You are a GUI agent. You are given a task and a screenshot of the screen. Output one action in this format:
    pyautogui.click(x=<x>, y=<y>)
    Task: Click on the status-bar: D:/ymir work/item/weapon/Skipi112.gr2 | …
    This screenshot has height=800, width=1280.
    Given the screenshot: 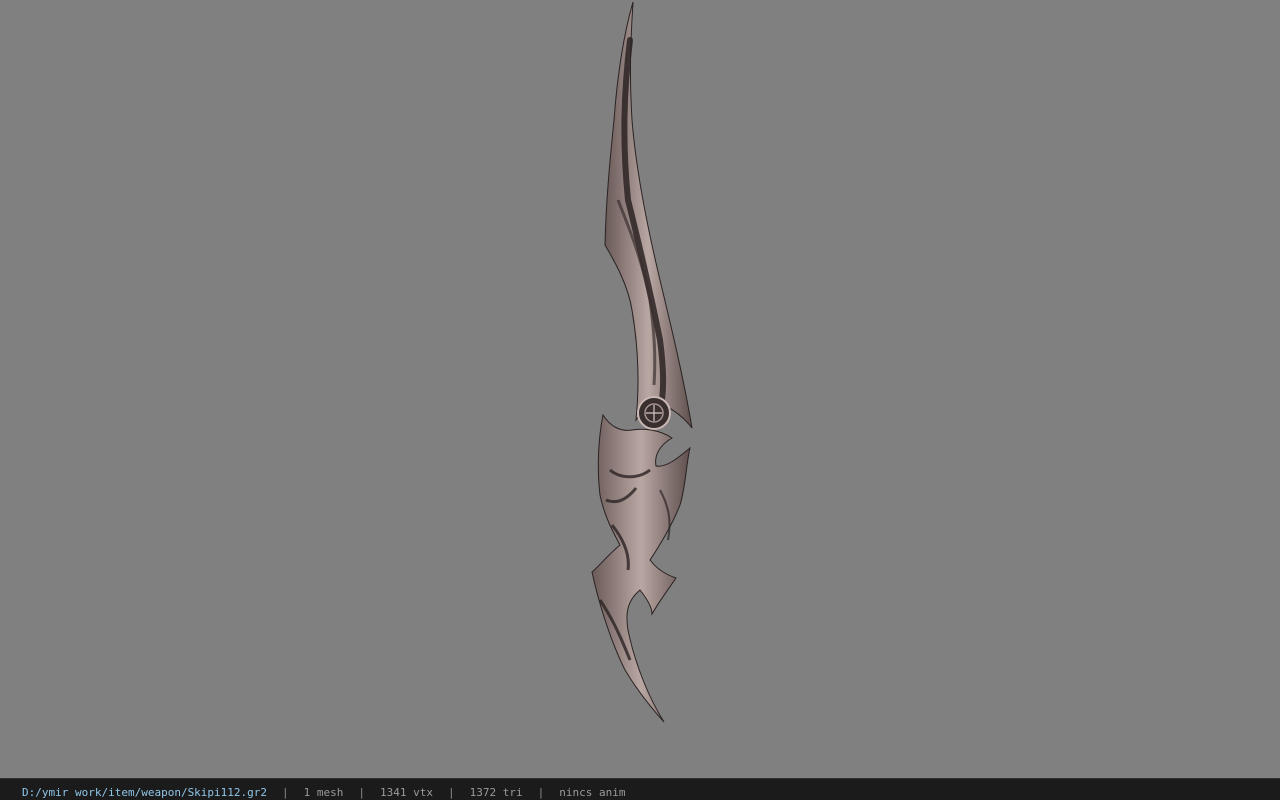 What is the action you would take?
    pyautogui.click(x=640, y=789)
    